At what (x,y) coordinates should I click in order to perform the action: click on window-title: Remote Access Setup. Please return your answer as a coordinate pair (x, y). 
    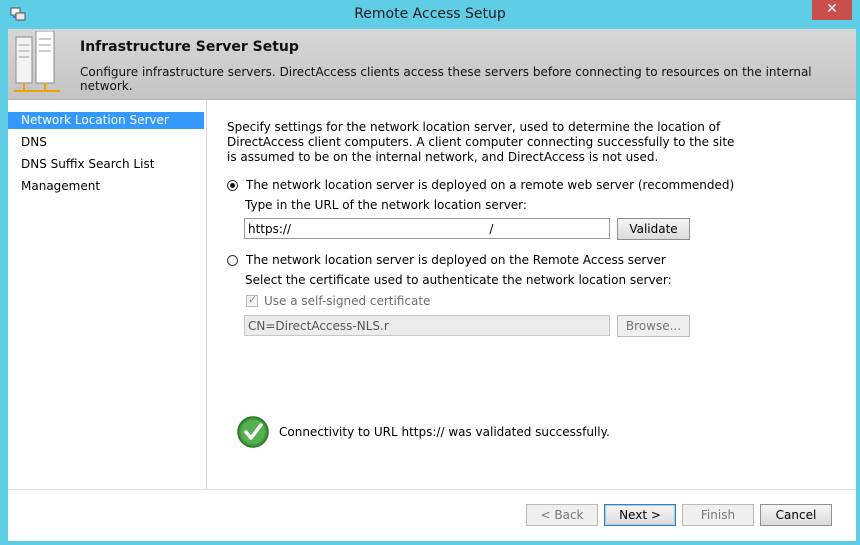
    Looking at the image, I should click on (430, 14).